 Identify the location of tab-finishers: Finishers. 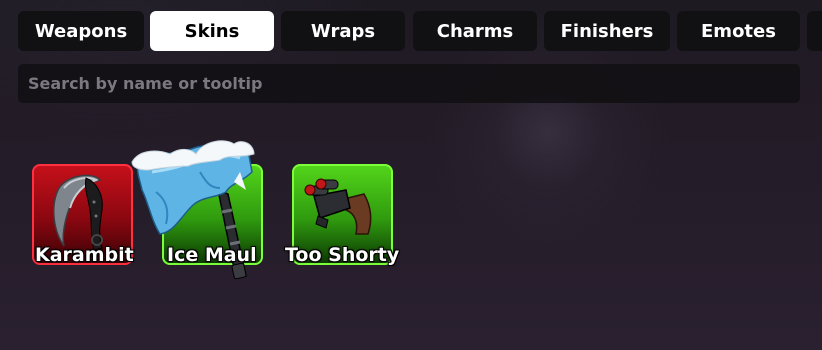
(607, 31).